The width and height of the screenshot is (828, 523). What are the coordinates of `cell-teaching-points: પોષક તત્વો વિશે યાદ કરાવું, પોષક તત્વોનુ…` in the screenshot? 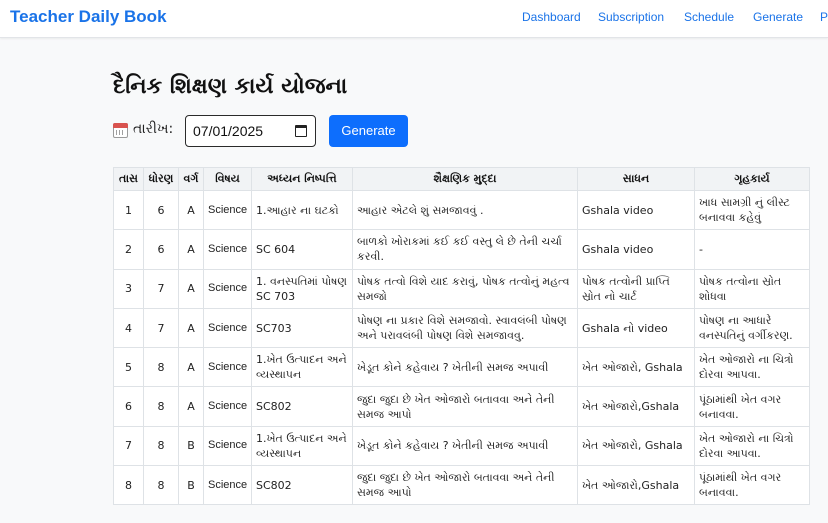 It's located at (465, 288).